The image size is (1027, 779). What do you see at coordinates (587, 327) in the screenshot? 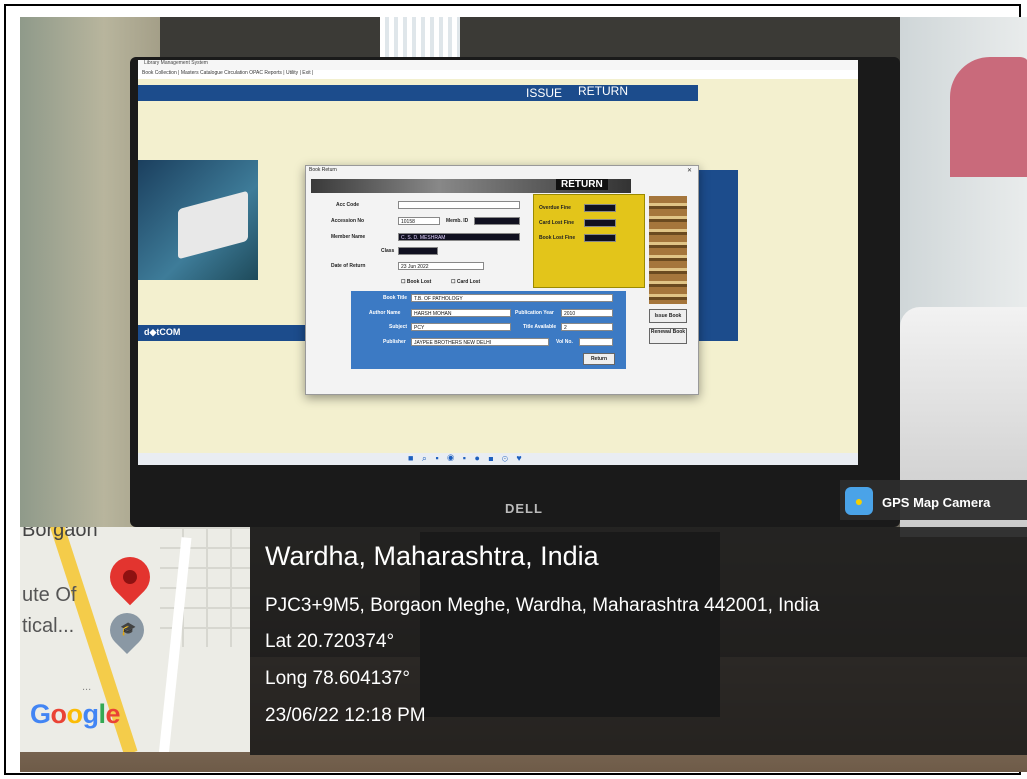
I see `title-avail-input: 2` at bounding box center [587, 327].